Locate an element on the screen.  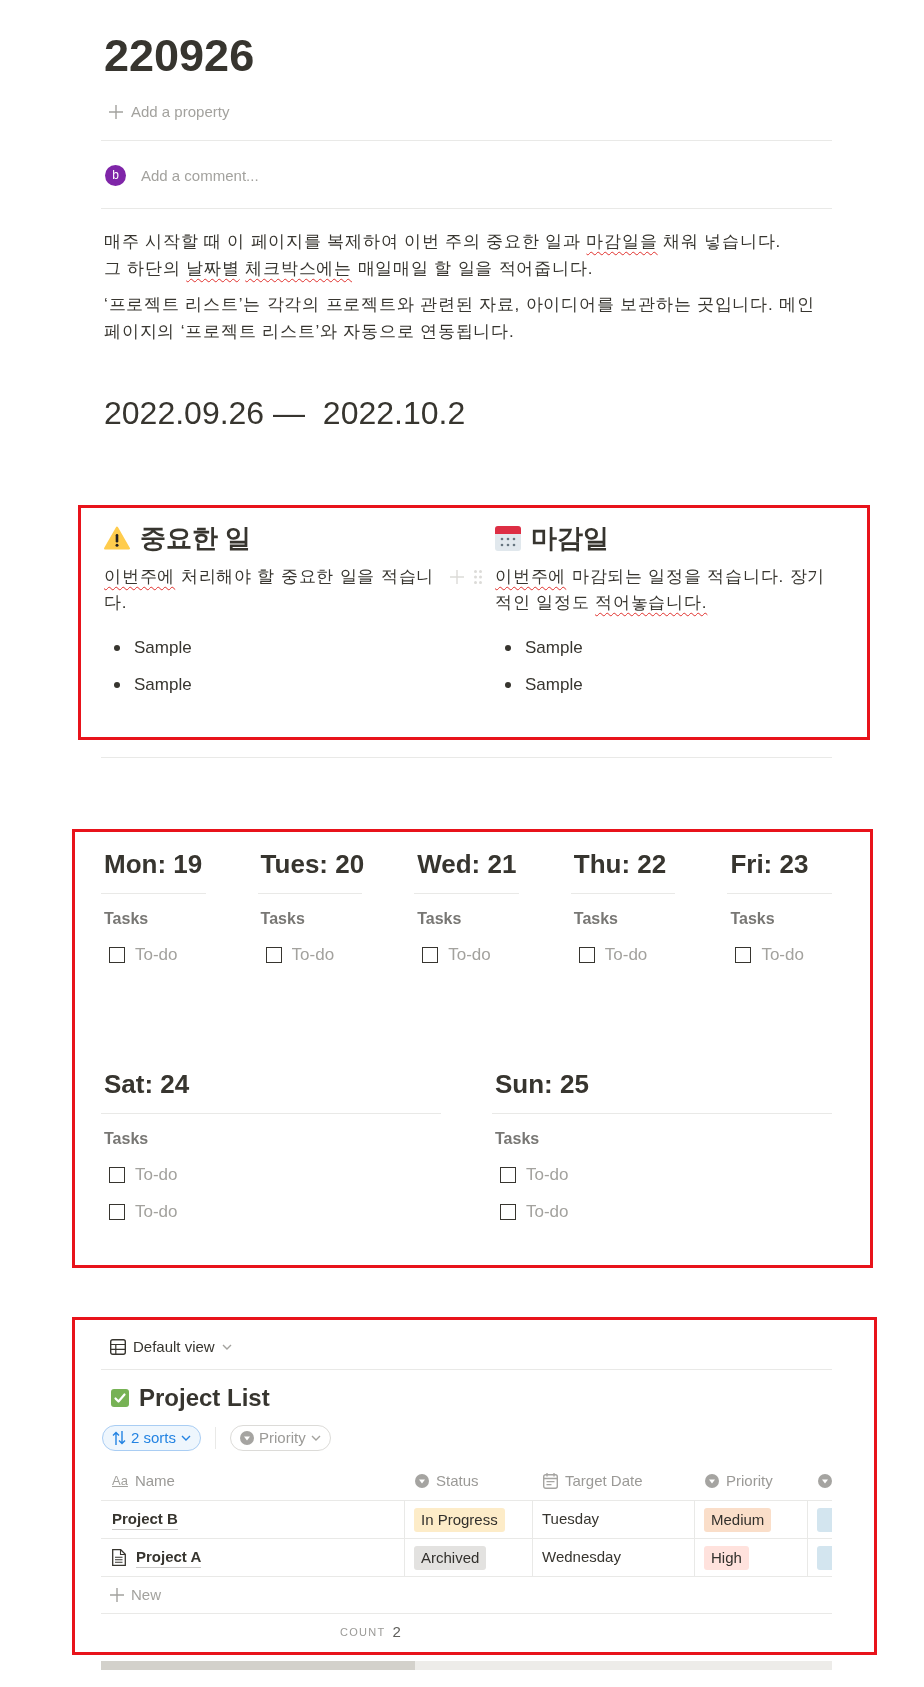
day-heading: Mon: 19 is located at coordinates (153, 864).